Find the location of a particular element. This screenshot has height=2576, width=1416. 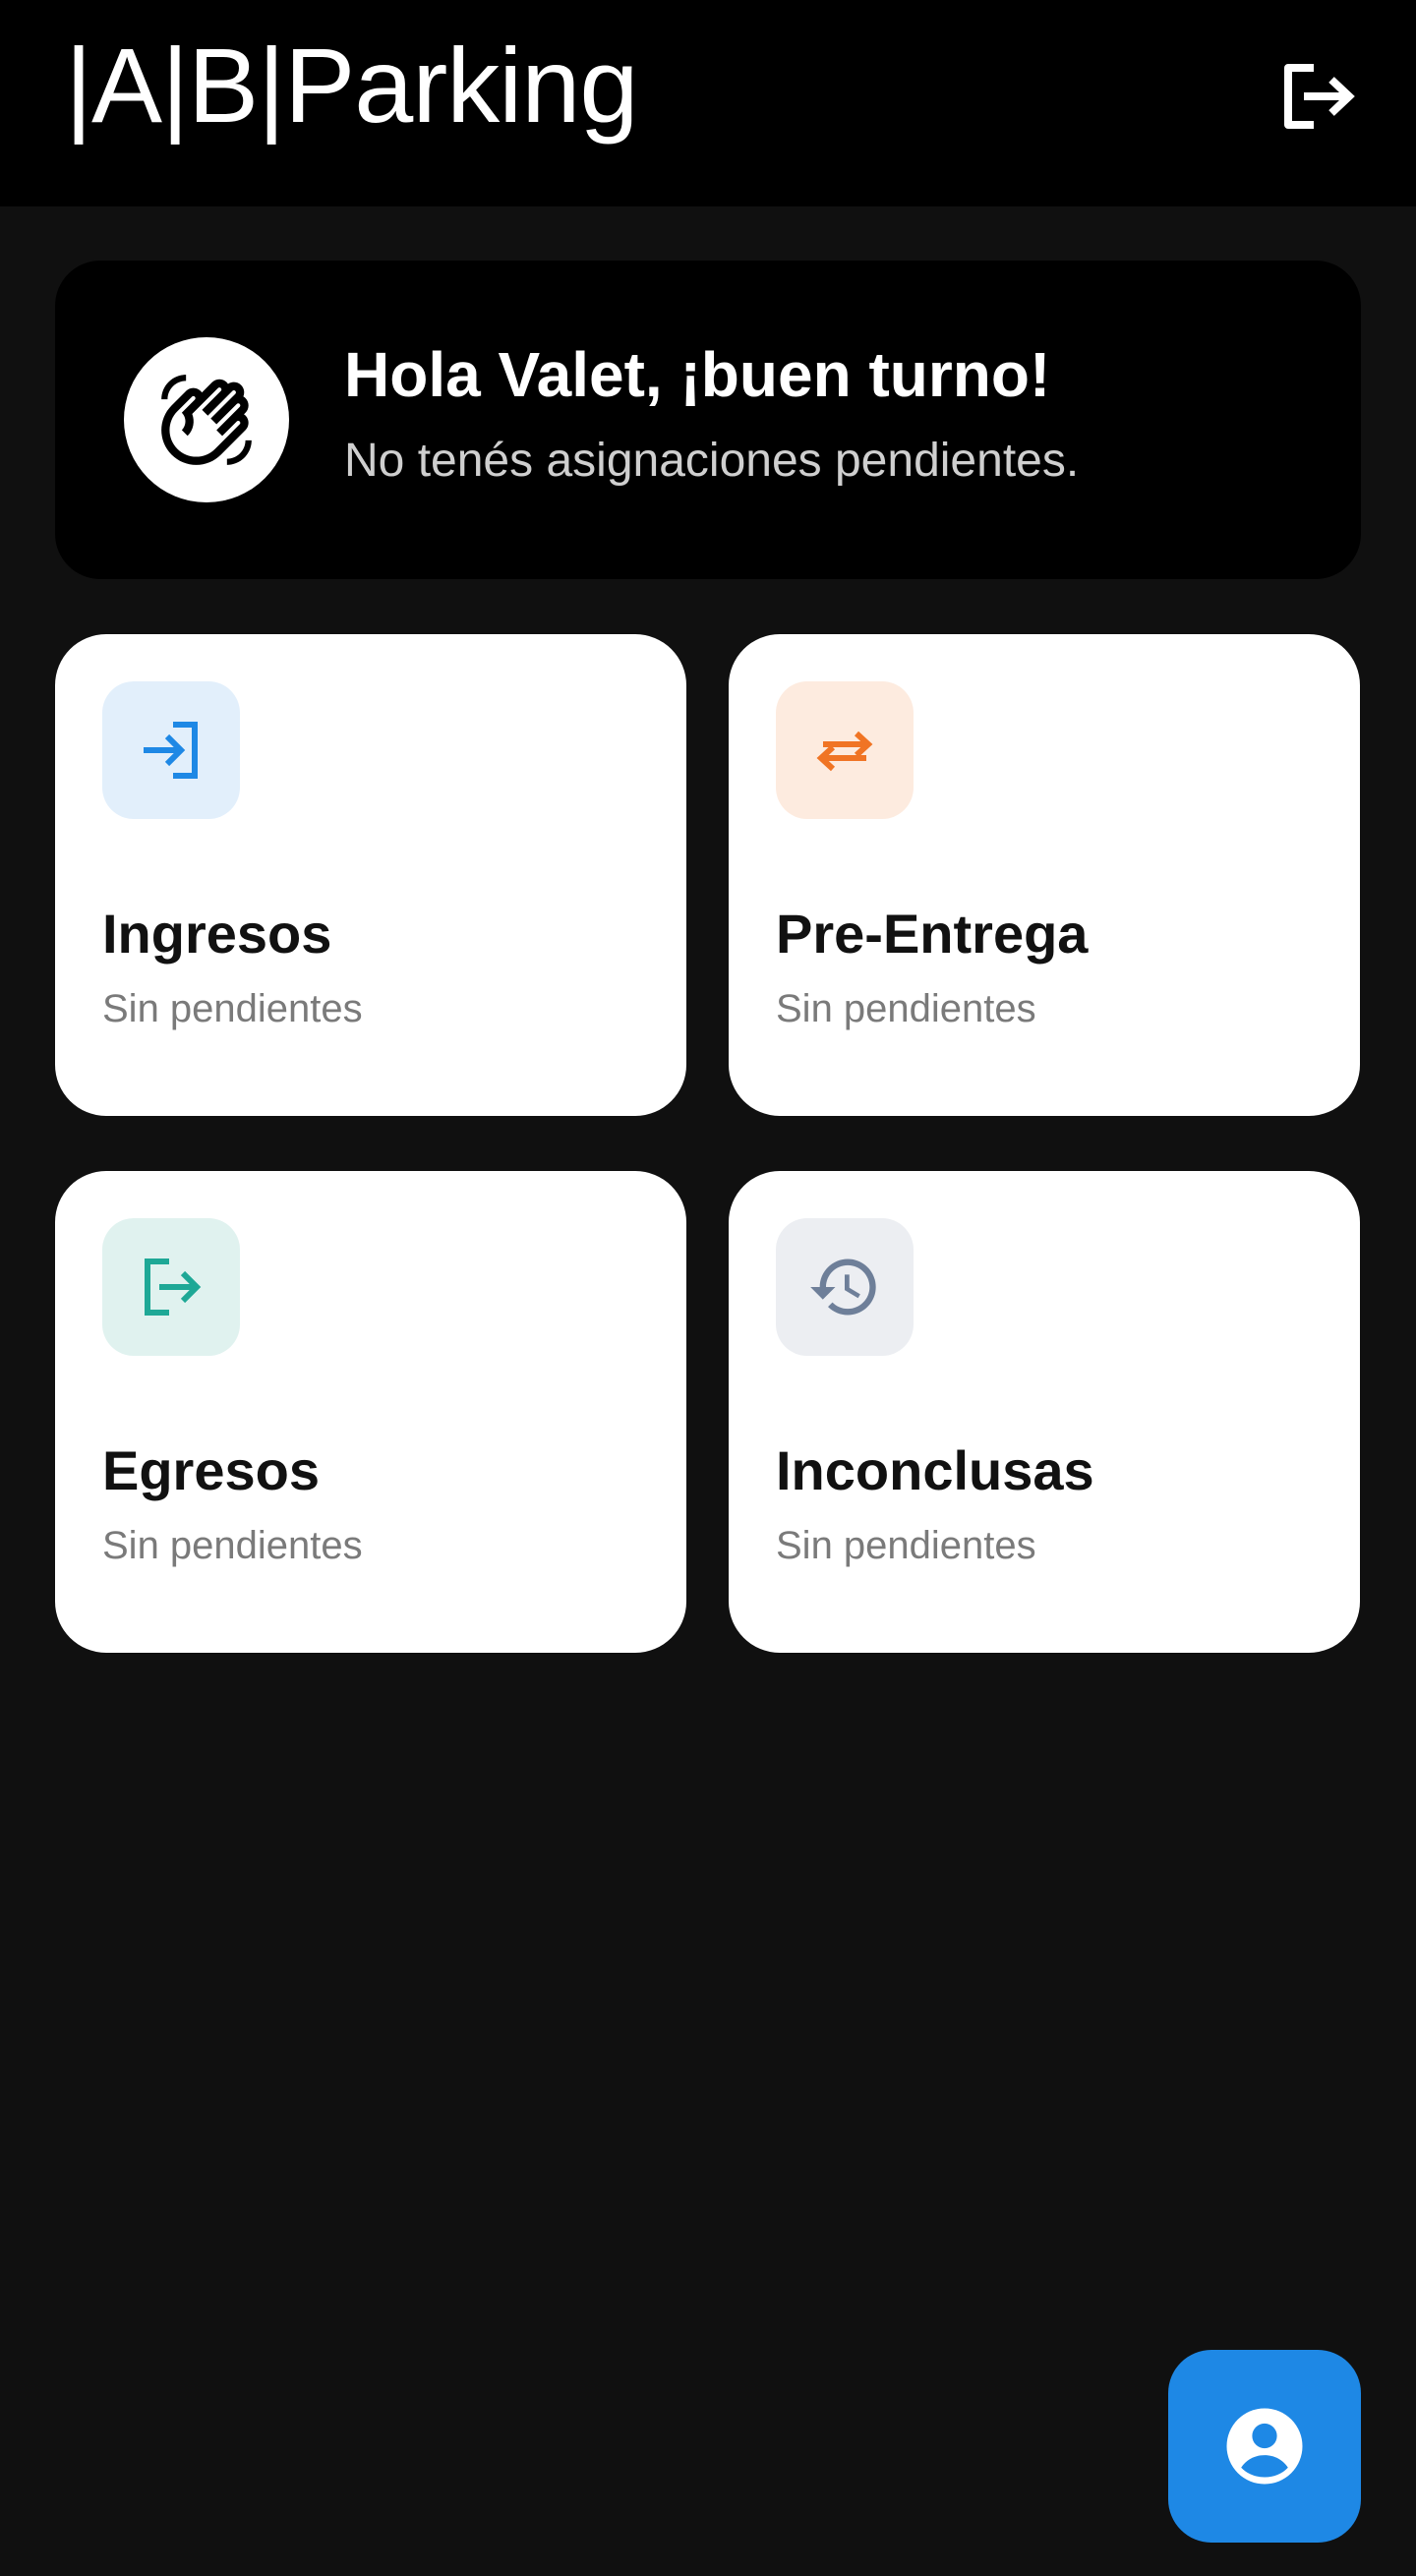

app-logo: |A|B|Parking is located at coordinates (351, 85).